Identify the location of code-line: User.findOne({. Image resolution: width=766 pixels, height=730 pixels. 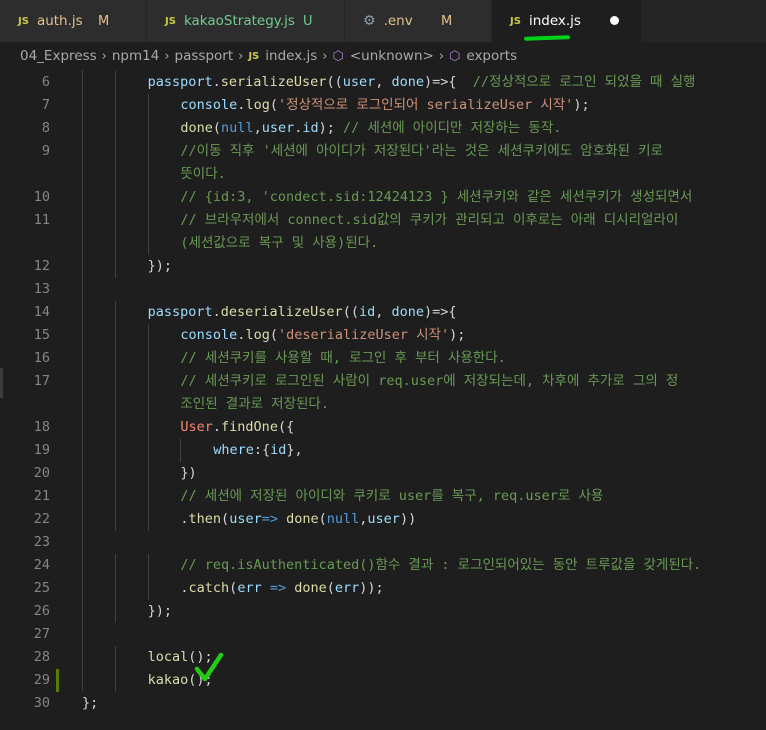
(237, 427).